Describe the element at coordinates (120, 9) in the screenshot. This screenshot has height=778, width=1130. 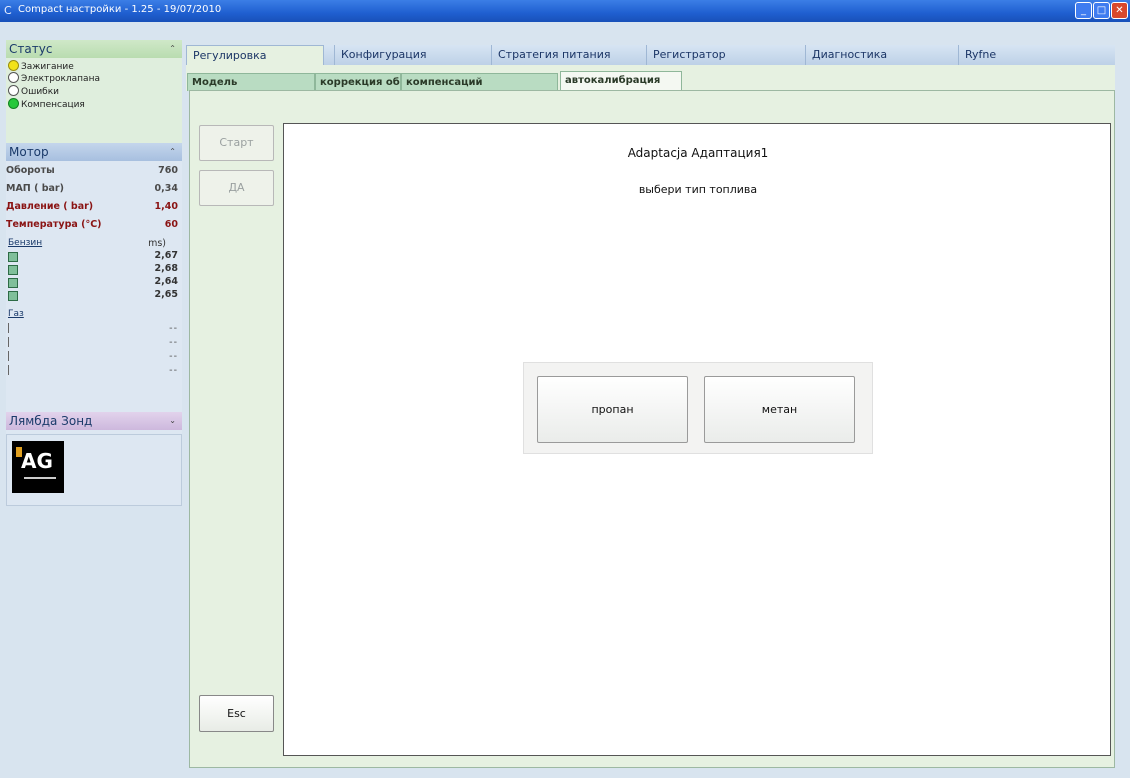
I see `window-title: Compact настройки - 1.25 - 19/07/2010` at that location.